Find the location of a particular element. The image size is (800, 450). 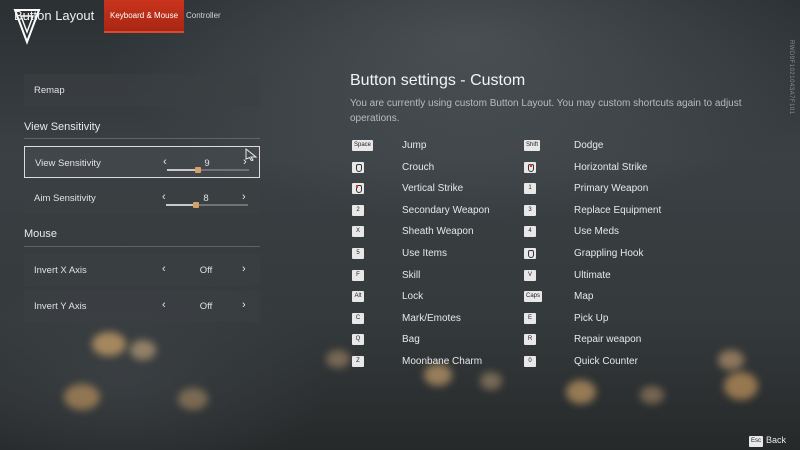

increase-arrow-icon: › is located at coordinates (244, 197).